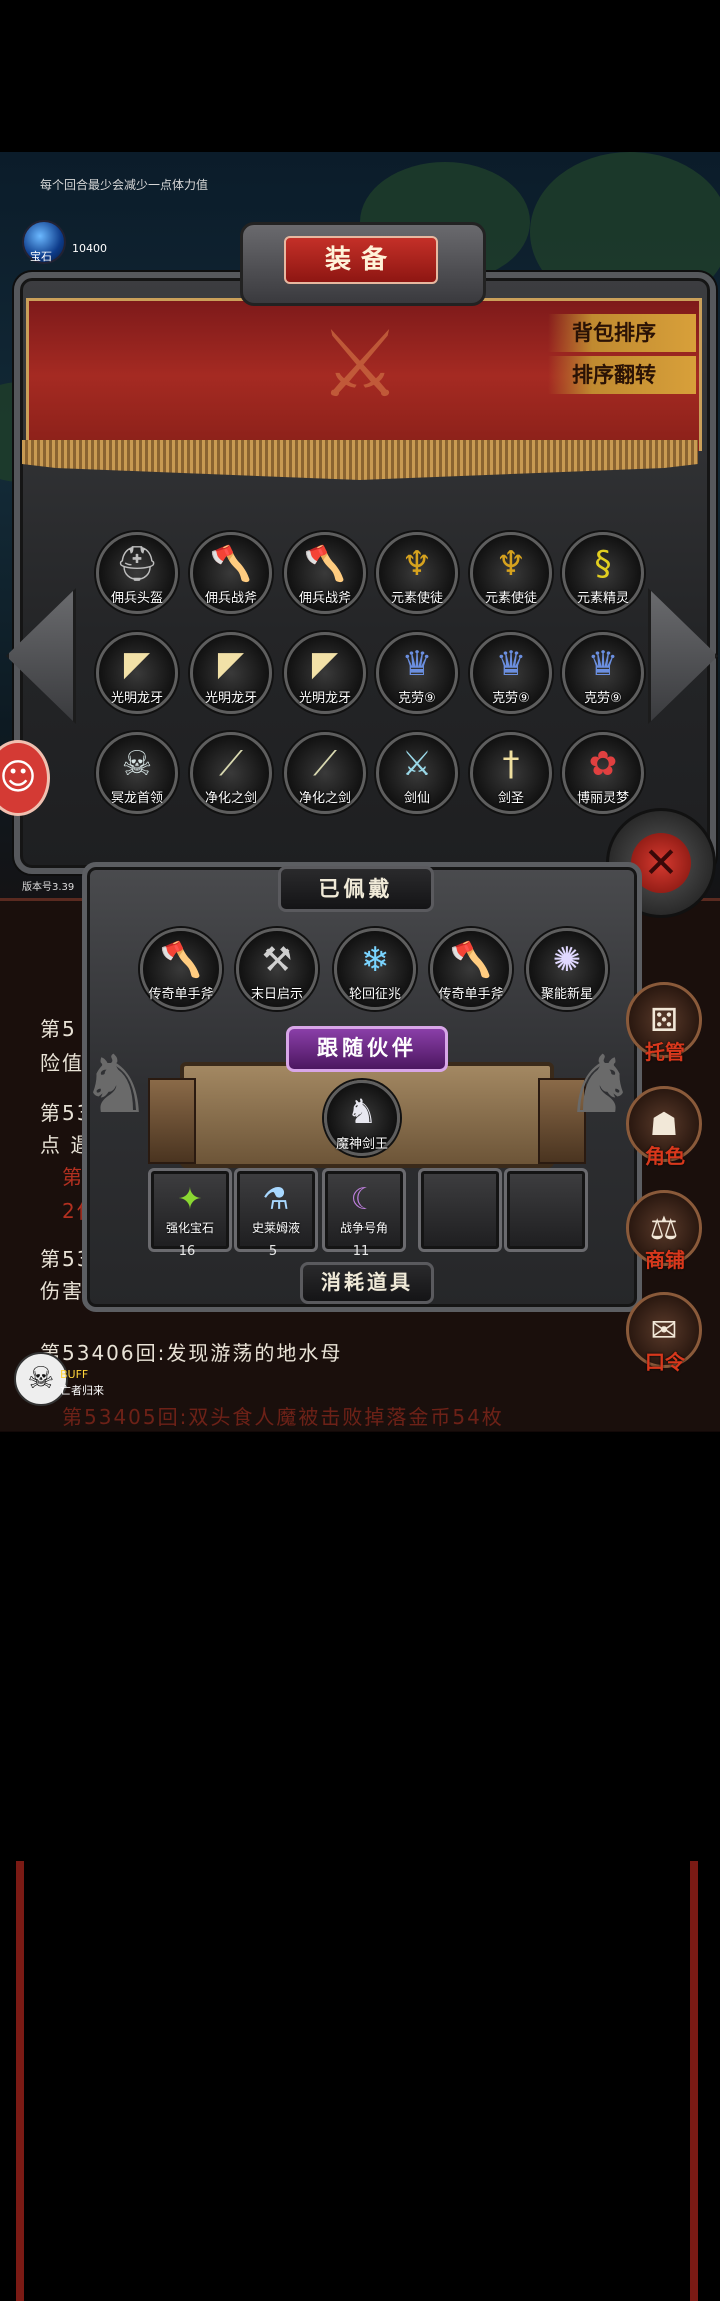 The image size is (720, 2301). I want to click on bag-item: ⚔ 剑仙, so click(417, 773).